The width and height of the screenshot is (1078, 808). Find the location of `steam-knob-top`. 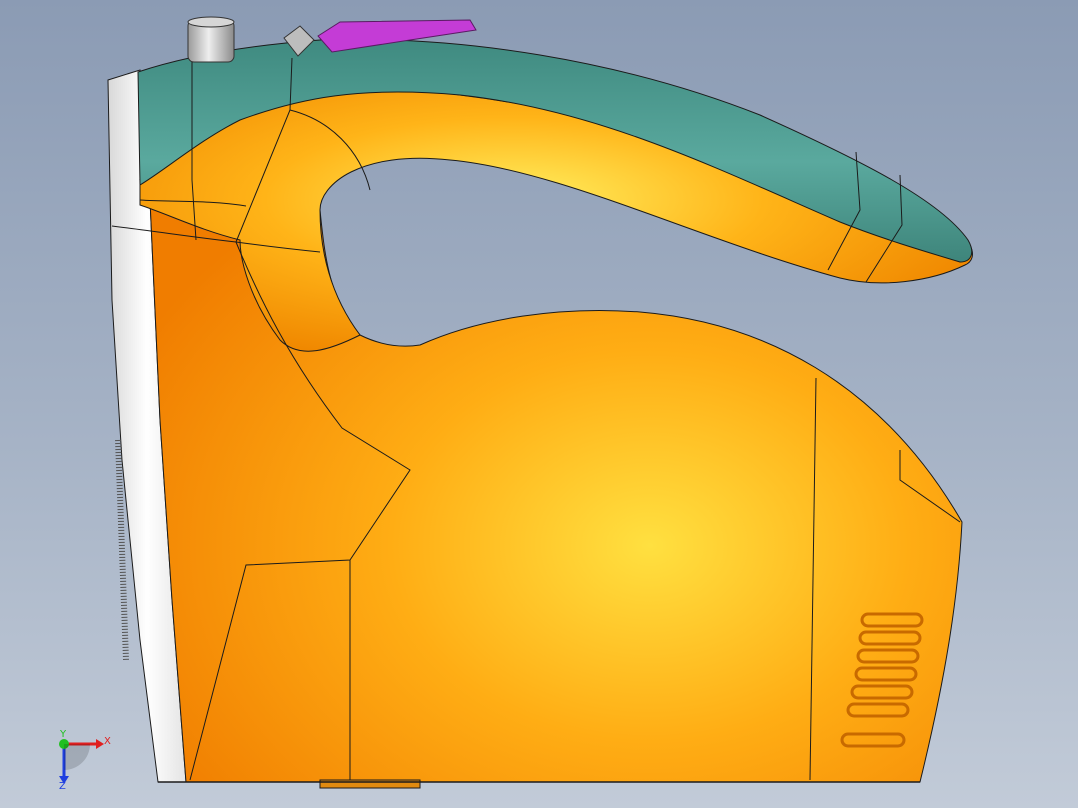

steam-knob-top is located at coordinates (211, 22).